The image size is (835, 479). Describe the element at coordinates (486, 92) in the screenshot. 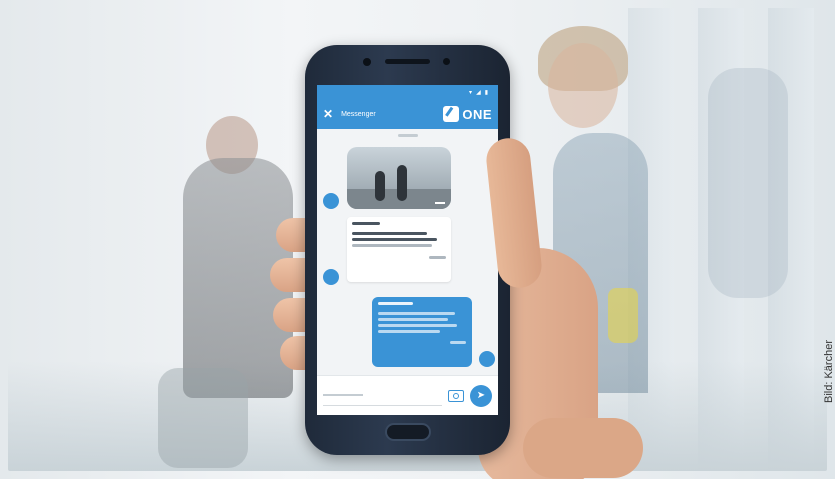

I see `battery-icon: ▮` at that location.